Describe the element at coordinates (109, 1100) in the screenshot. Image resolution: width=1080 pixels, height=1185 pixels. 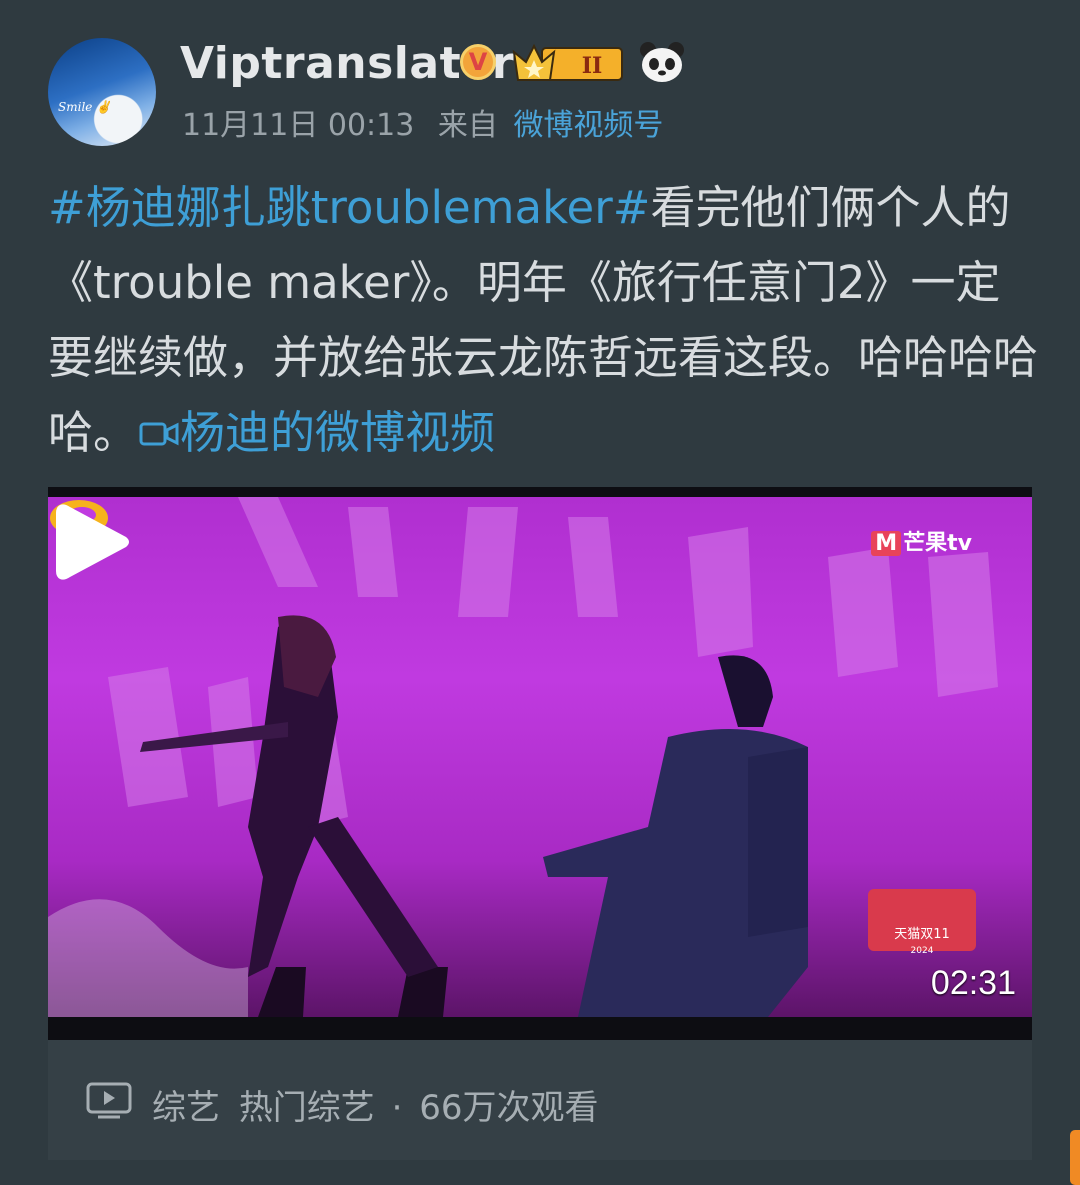
I see `tv-icon` at that location.